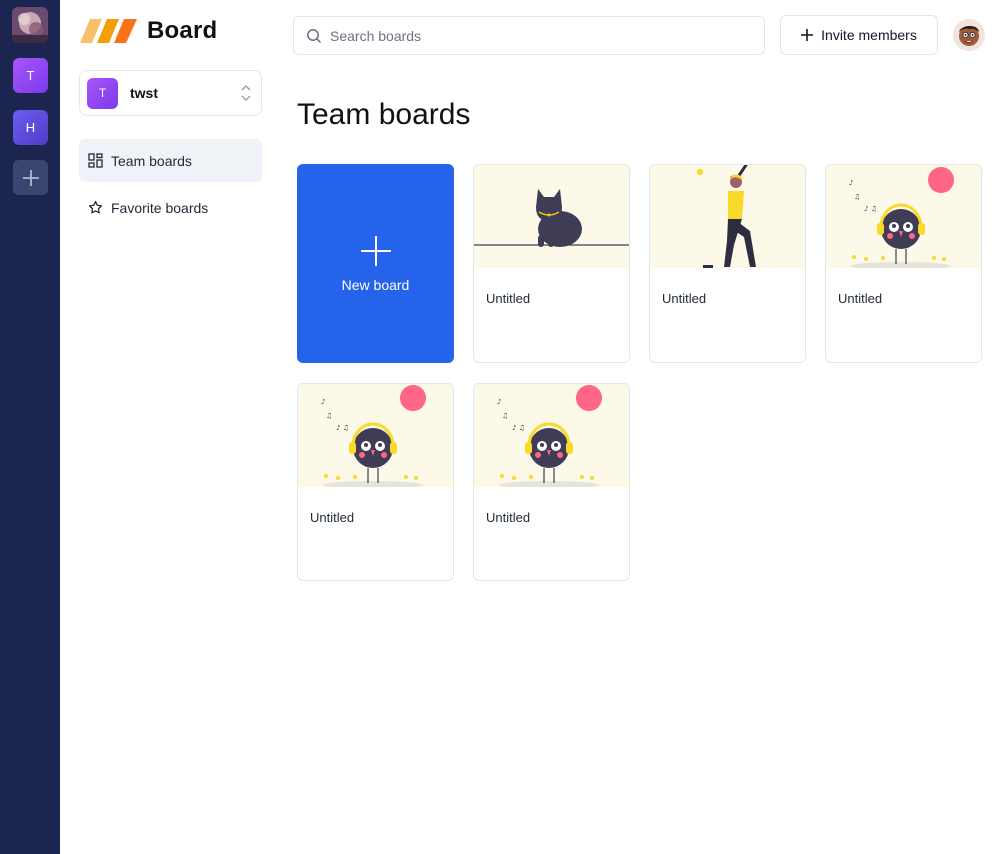  What do you see at coordinates (160, 207) in the screenshot?
I see `sidebar-item-label: Favorite boards` at bounding box center [160, 207].